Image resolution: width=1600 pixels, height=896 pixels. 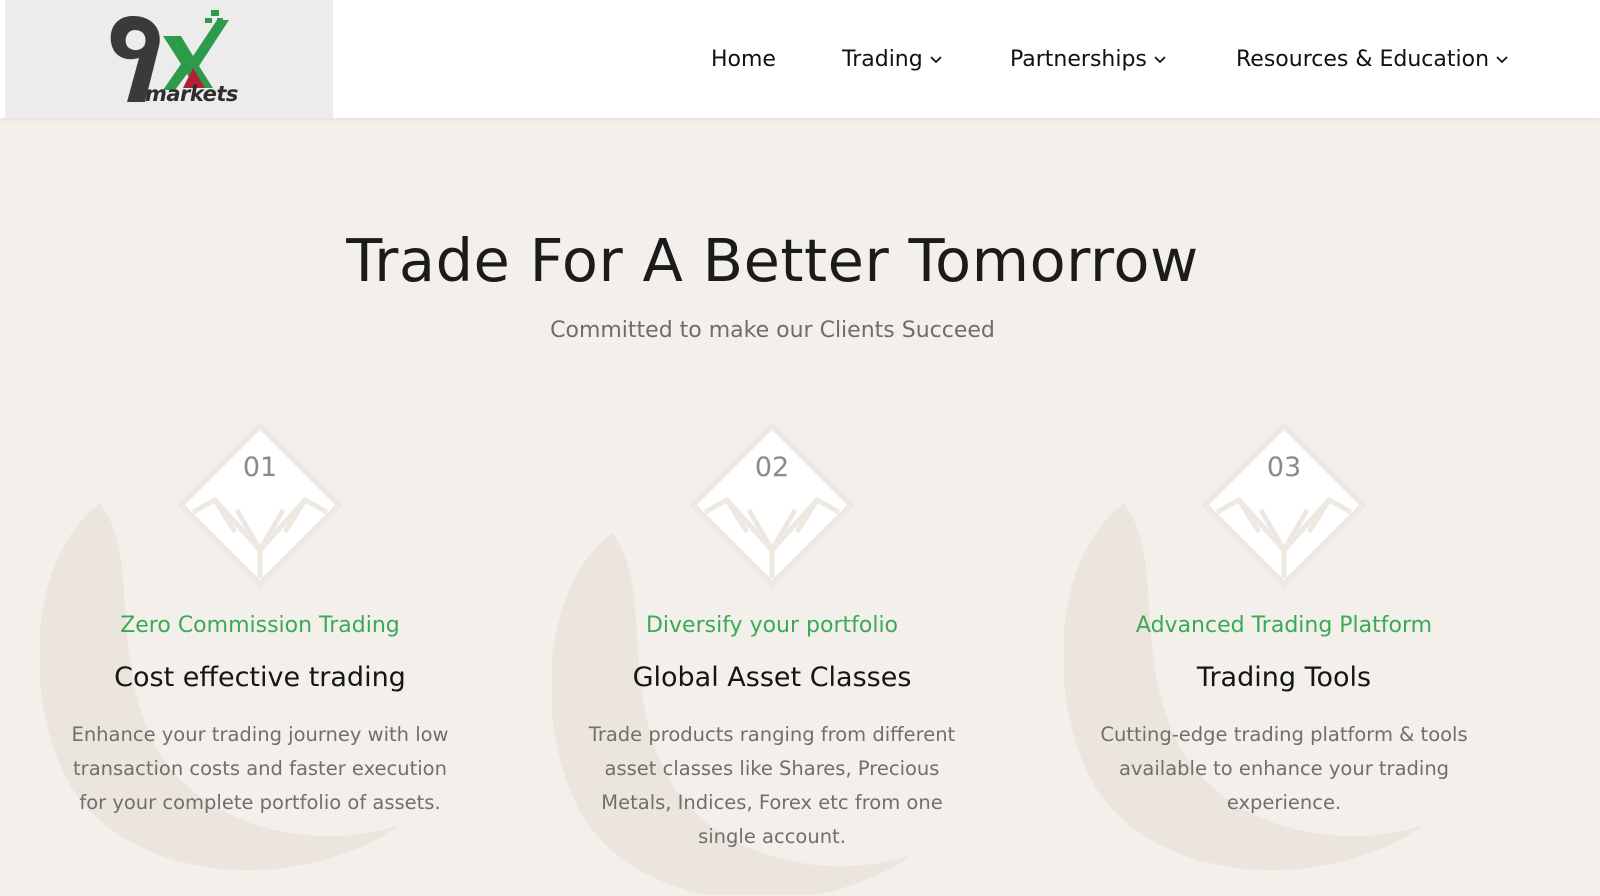 I want to click on nav-item-trading: Trading, so click(x=892, y=59).